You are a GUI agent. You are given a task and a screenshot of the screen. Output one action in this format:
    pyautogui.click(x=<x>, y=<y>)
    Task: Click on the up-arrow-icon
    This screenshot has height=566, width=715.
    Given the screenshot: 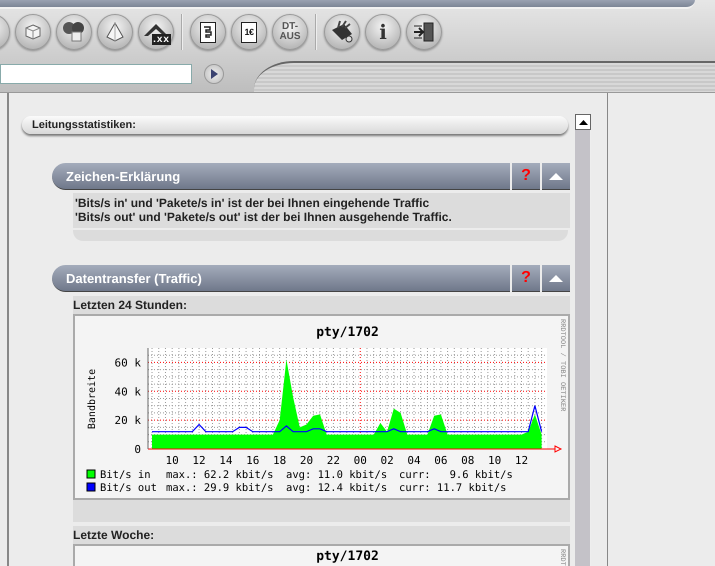 What is the action you would take?
    pyautogui.click(x=583, y=122)
    